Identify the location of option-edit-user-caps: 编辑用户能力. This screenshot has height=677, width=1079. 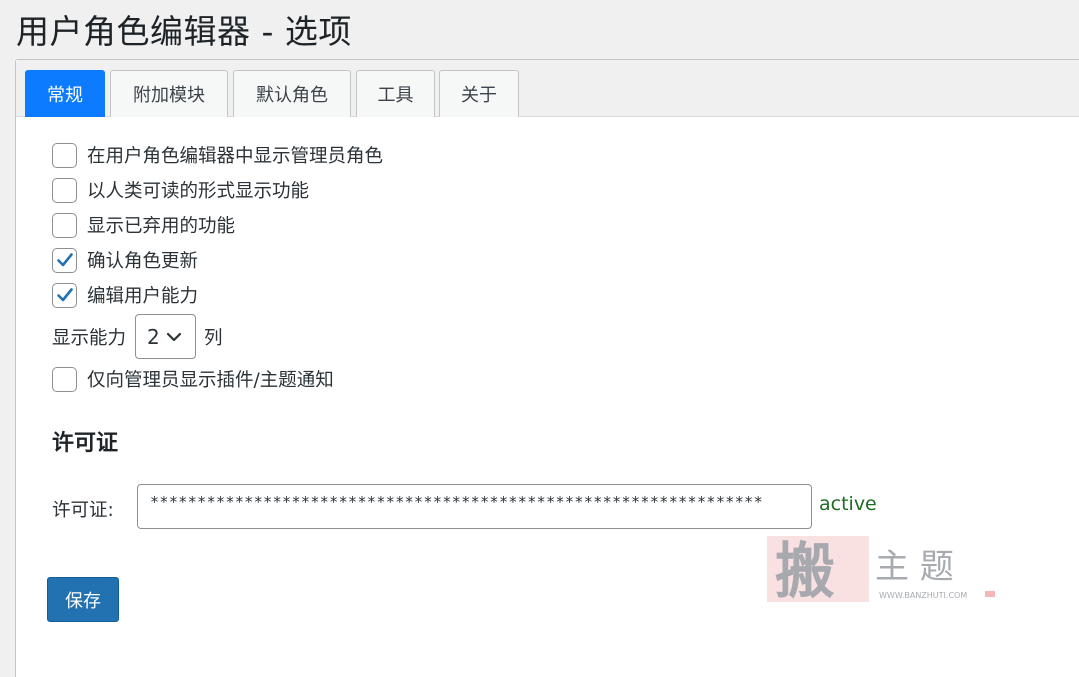
(125, 295).